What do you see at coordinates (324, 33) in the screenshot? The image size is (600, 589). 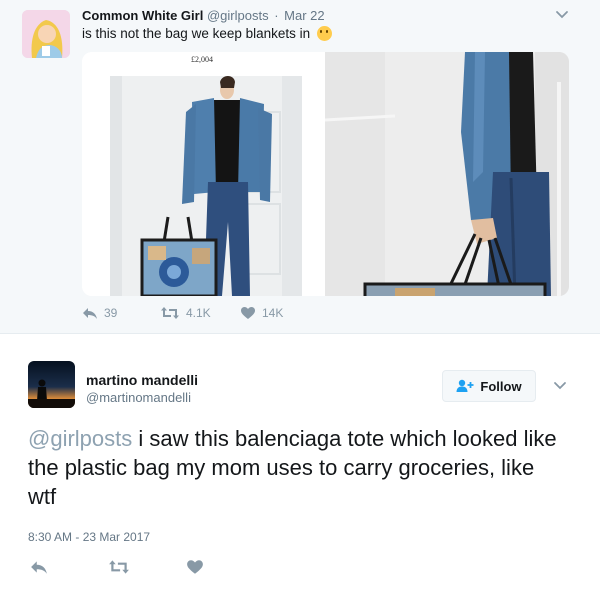 I see `thinking-face-emoji-icon` at bounding box center [324, 33].